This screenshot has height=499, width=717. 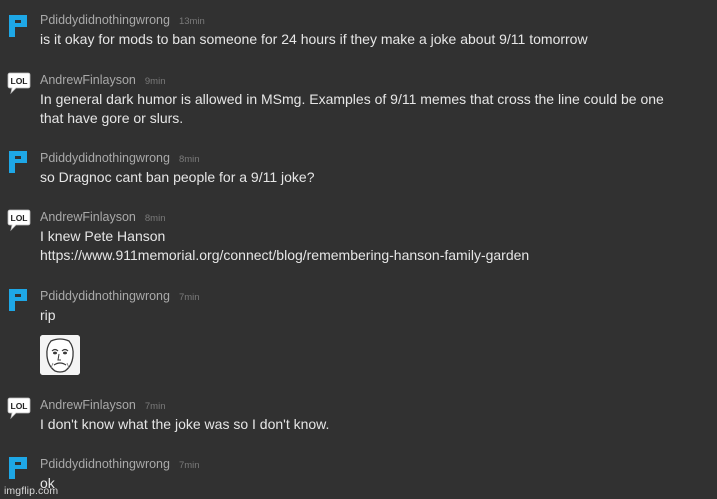 I want to click on message-meta: Pdiddydidnothingwrong 8min, so click(x=120, y=158).